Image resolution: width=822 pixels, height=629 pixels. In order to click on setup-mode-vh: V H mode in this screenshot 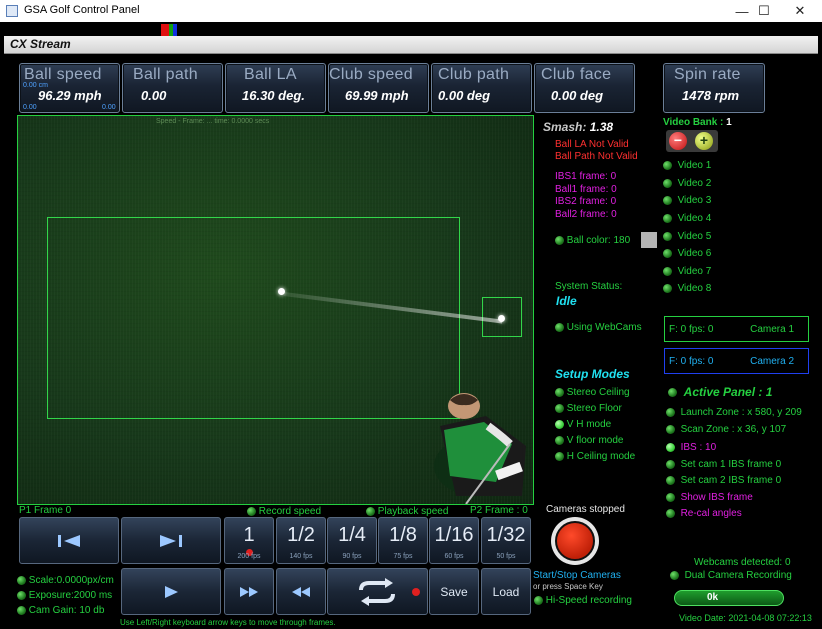, I will do `click(583, 424)`.